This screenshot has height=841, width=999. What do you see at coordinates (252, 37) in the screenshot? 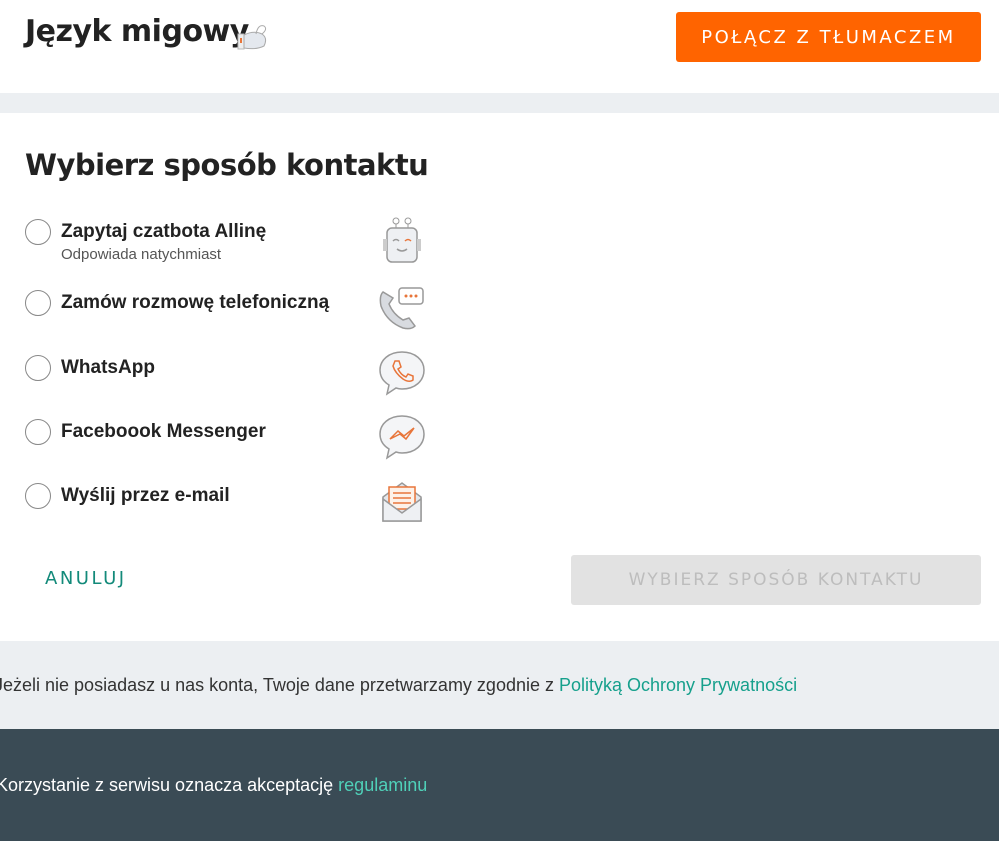
I see `sign-language-hand-icon` at bounding box center [252, 37].